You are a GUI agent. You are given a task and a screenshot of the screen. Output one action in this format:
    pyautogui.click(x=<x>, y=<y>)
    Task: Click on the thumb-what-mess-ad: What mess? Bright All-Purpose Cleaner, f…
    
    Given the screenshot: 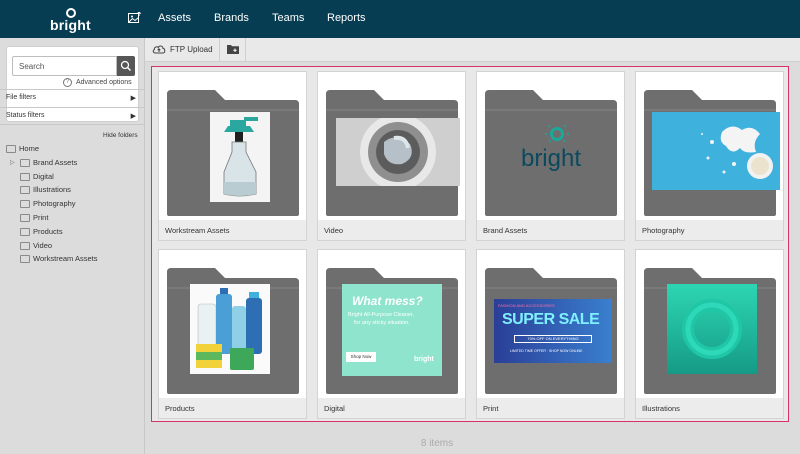 What is the action you would take?
    pyautogui.click(x=392, y=330)
    